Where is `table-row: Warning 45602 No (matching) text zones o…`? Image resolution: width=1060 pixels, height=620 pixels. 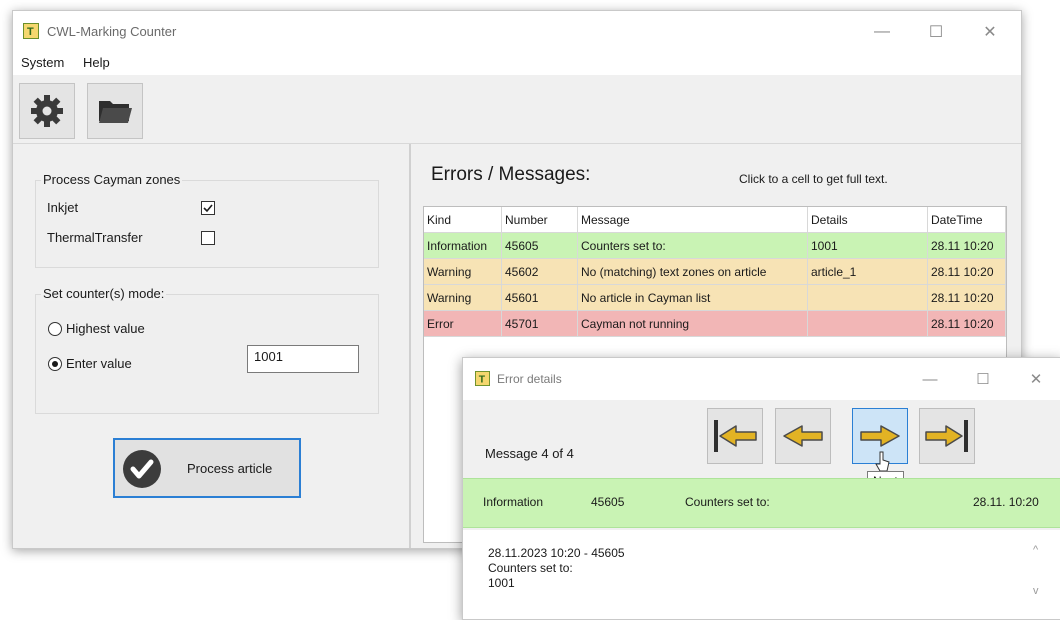
table-row: Warning 45602 No (matching) text zones o… is located at coordinates (715, 272).